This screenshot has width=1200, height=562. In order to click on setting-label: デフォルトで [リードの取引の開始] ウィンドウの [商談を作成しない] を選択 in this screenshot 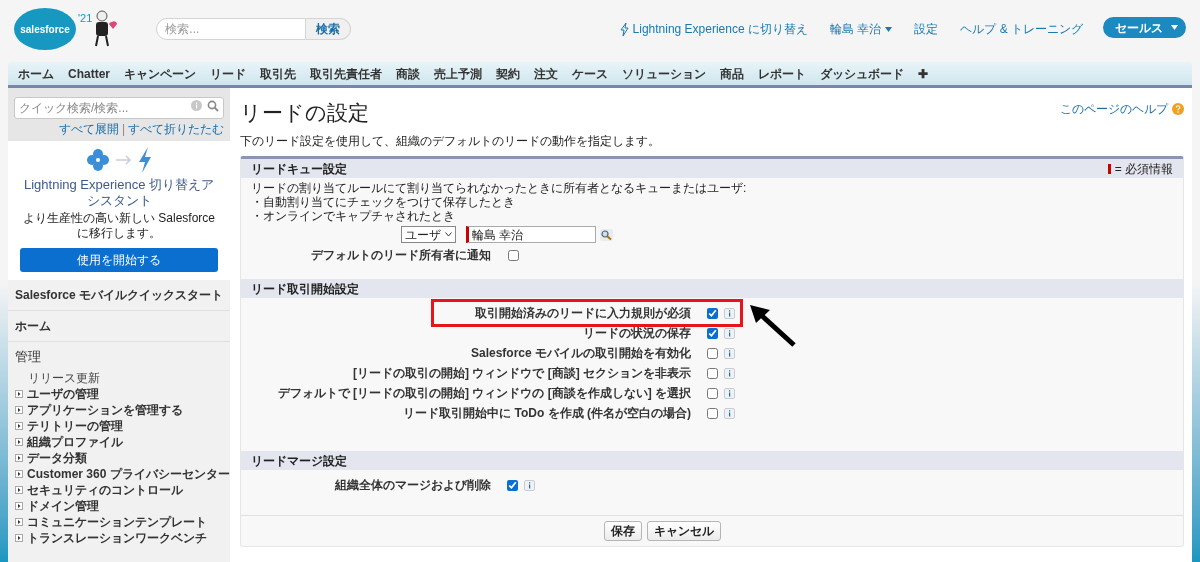, I will do `click(484, 393)`.